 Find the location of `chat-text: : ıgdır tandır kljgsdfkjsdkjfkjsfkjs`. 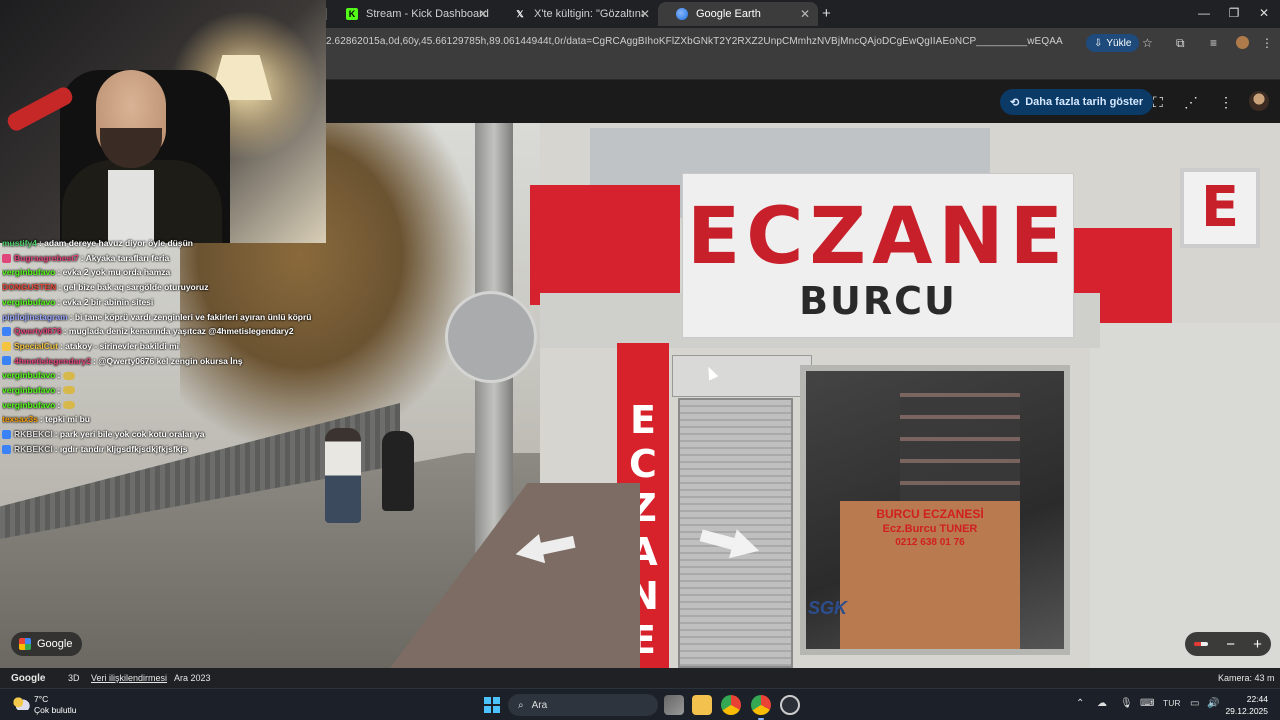

chat-text: : ıgdır tandır kljgsdfkjsdkjfkjsfkjs is located at coordinates (121, 448).